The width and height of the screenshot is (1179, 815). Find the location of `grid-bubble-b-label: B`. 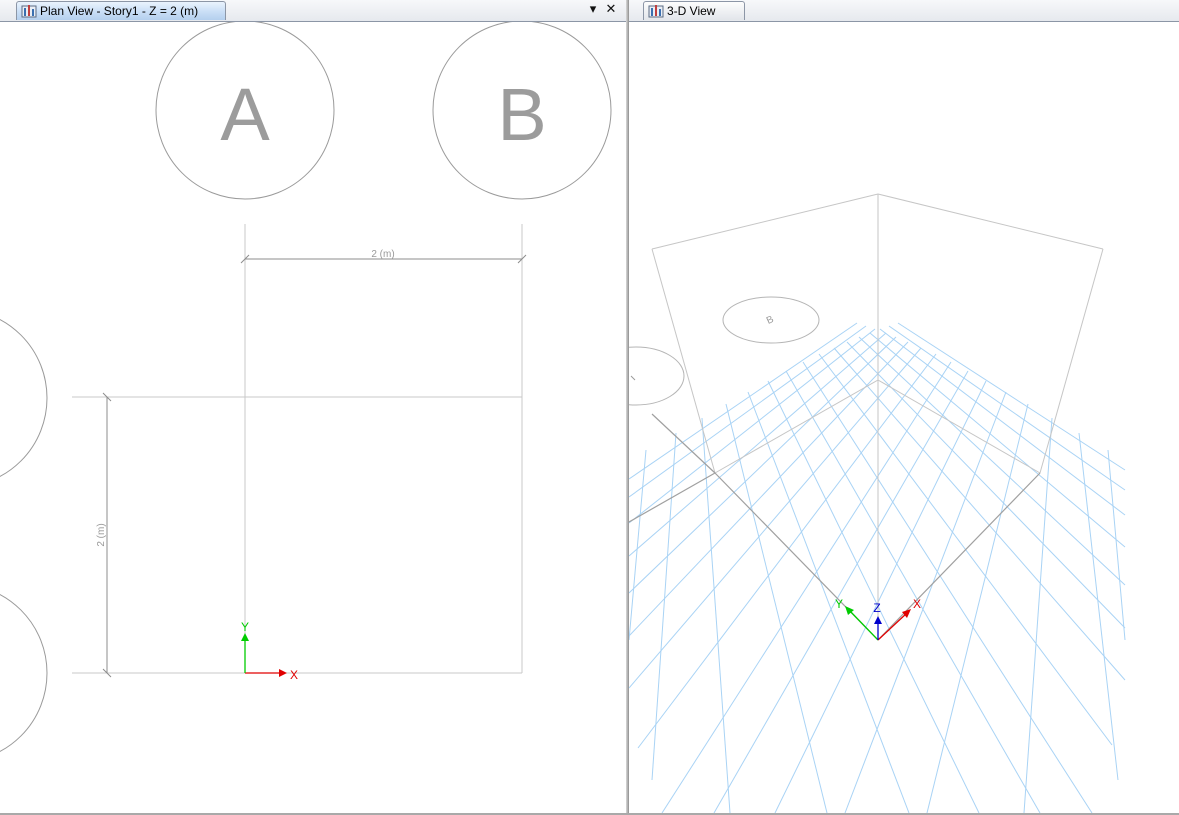

grid-bubble-b-label: B is located at coordinates (521, 114).